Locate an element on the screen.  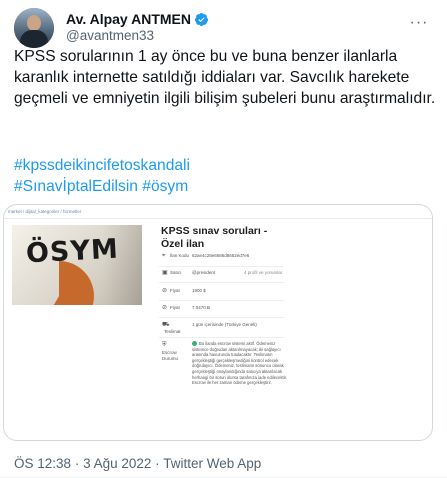
tweet-source: Twitter Web App is located at coordinates (212, 463).